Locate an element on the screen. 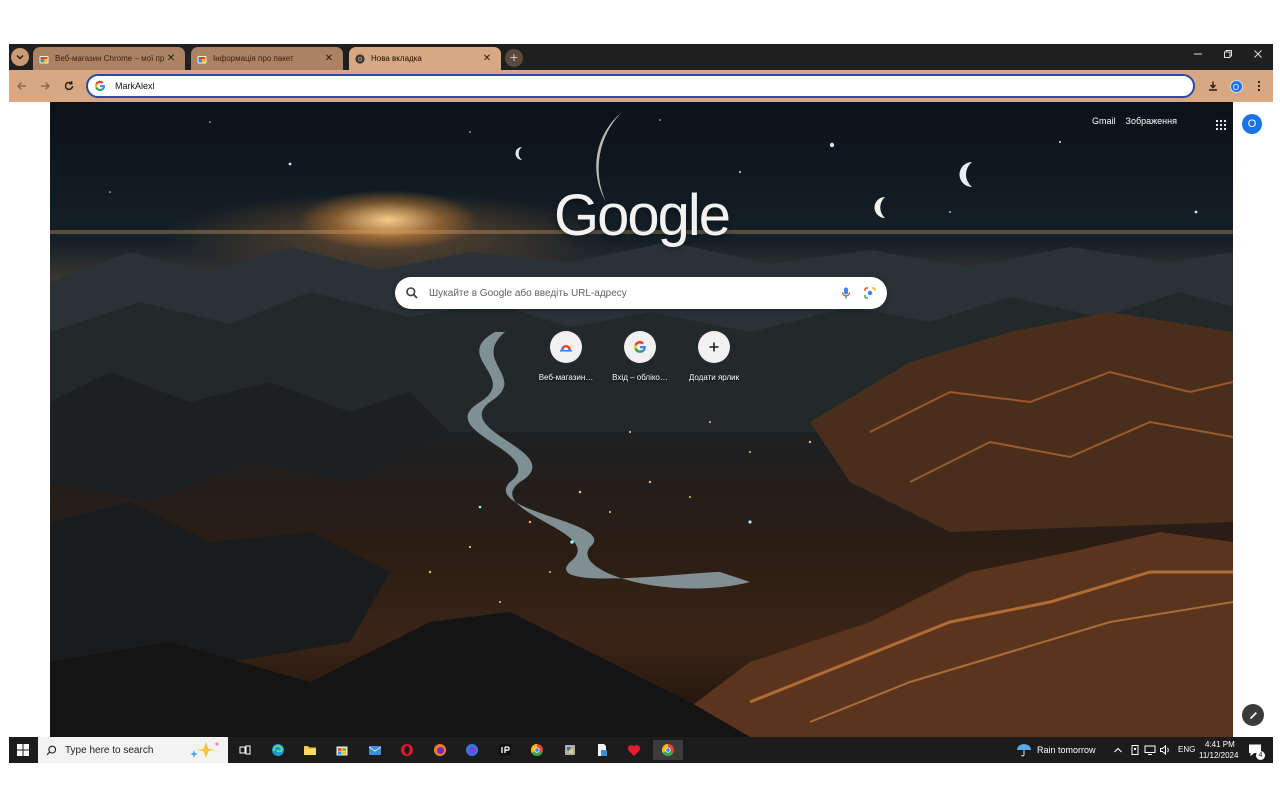 This screenshot has height=800, width=1280. taskbar-chrome-active is located at coordinates (668, 750).